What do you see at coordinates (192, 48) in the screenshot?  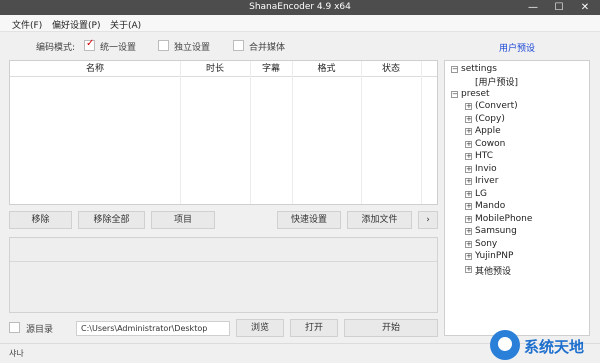 I see `independent-settings-label: 独立设置` at bounding box center [192, 48].